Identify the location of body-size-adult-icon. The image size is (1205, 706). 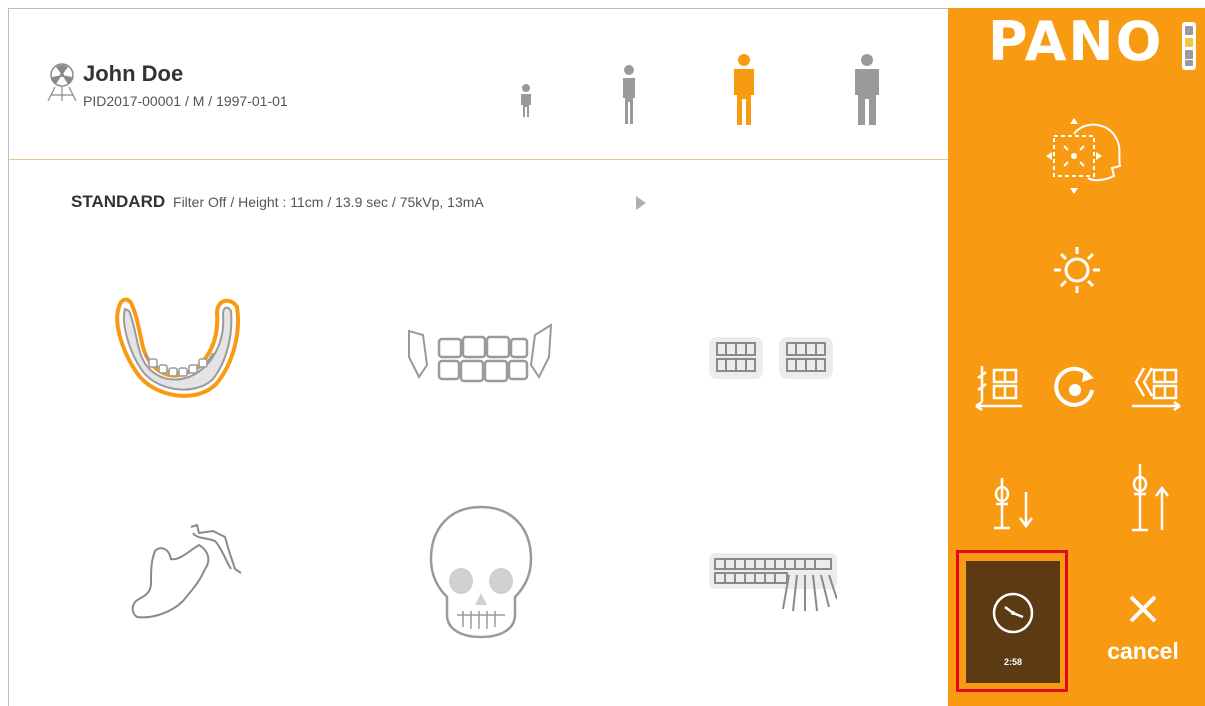
(744, 90).